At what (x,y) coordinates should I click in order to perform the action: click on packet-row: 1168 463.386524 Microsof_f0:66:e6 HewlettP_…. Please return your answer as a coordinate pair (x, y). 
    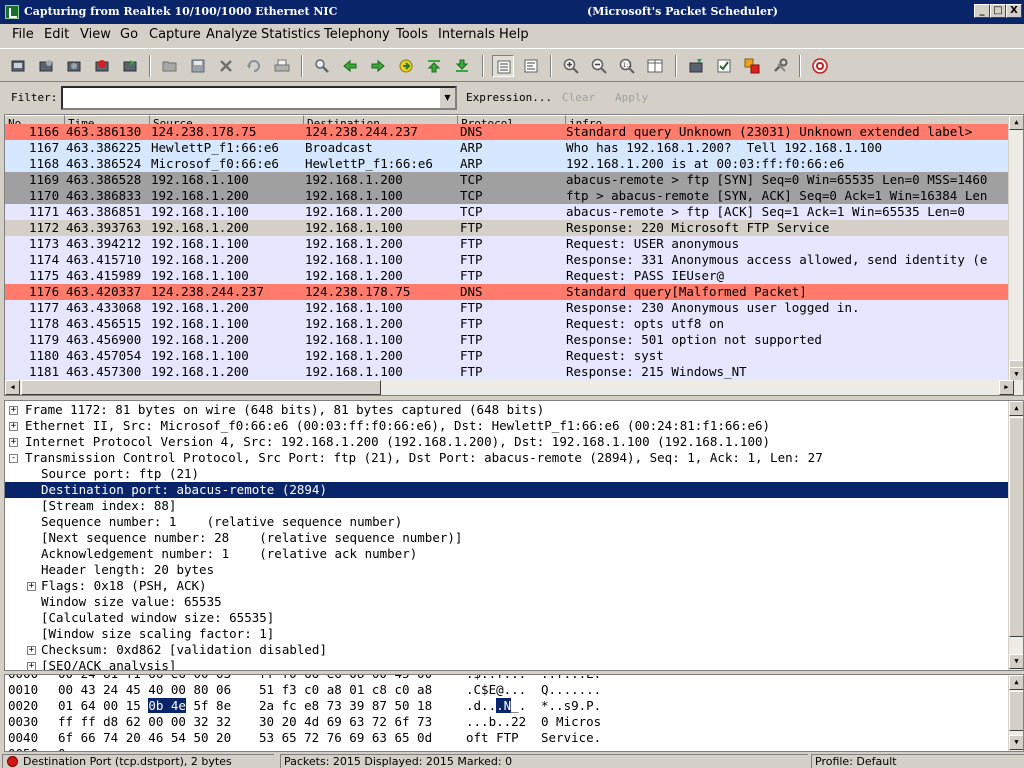
    Looking at the image, I should click on (509, 164).